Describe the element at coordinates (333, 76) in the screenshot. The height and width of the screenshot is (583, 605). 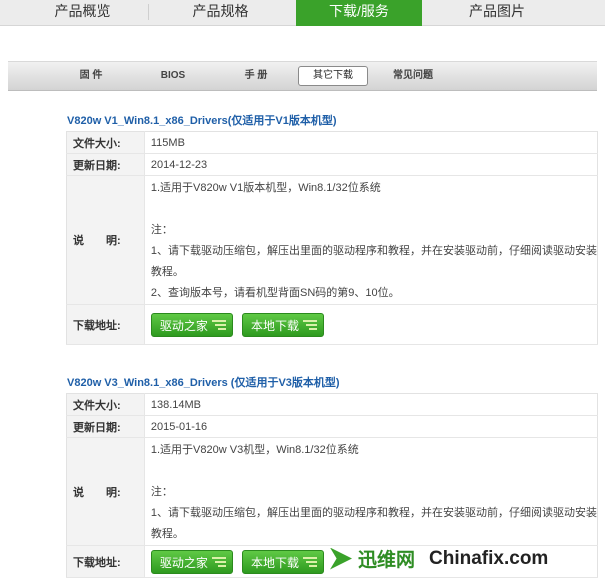
I see `subtab-other-downloads: 其它下载` at that location.